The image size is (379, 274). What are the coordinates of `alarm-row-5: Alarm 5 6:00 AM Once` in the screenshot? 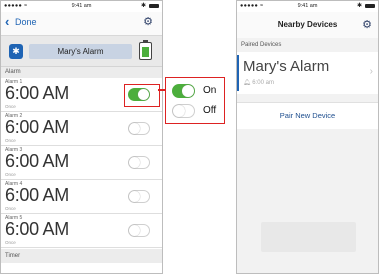 It's located at (81, 231).